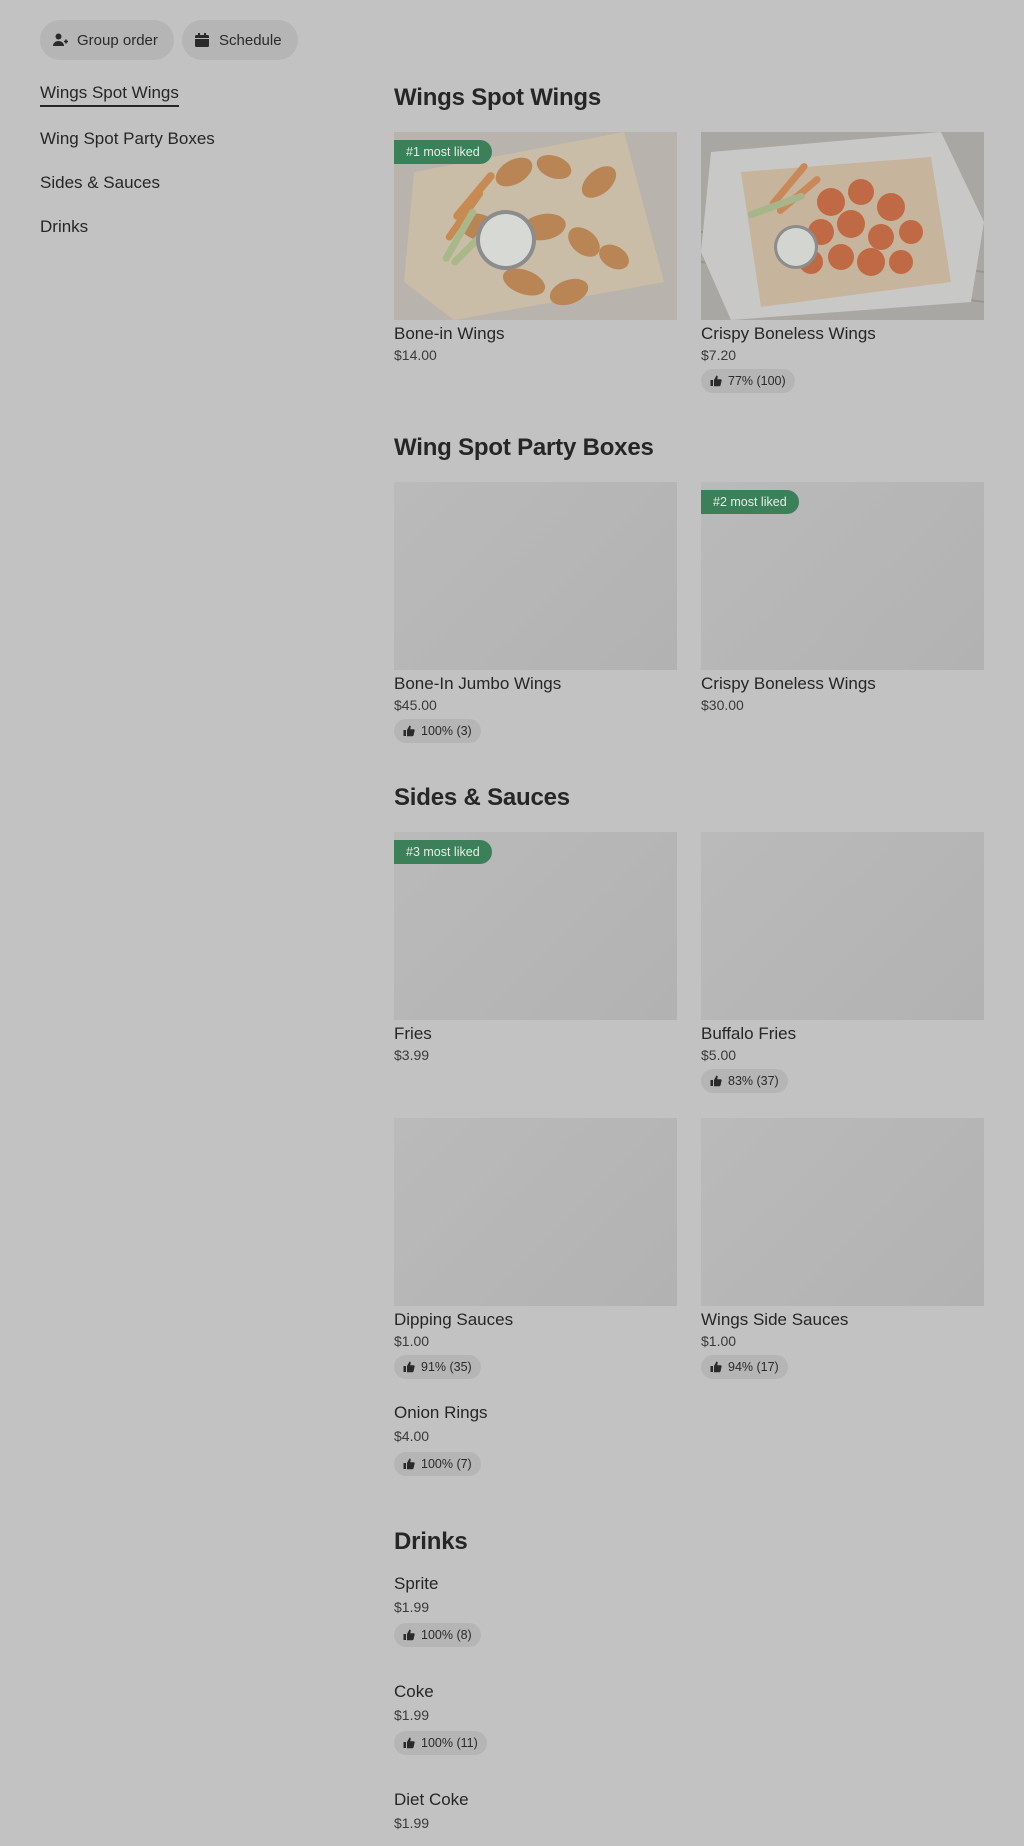 This screenshot has width=1024, height=1846. I want to click on group-order-button: Group order, so click(107, 40).